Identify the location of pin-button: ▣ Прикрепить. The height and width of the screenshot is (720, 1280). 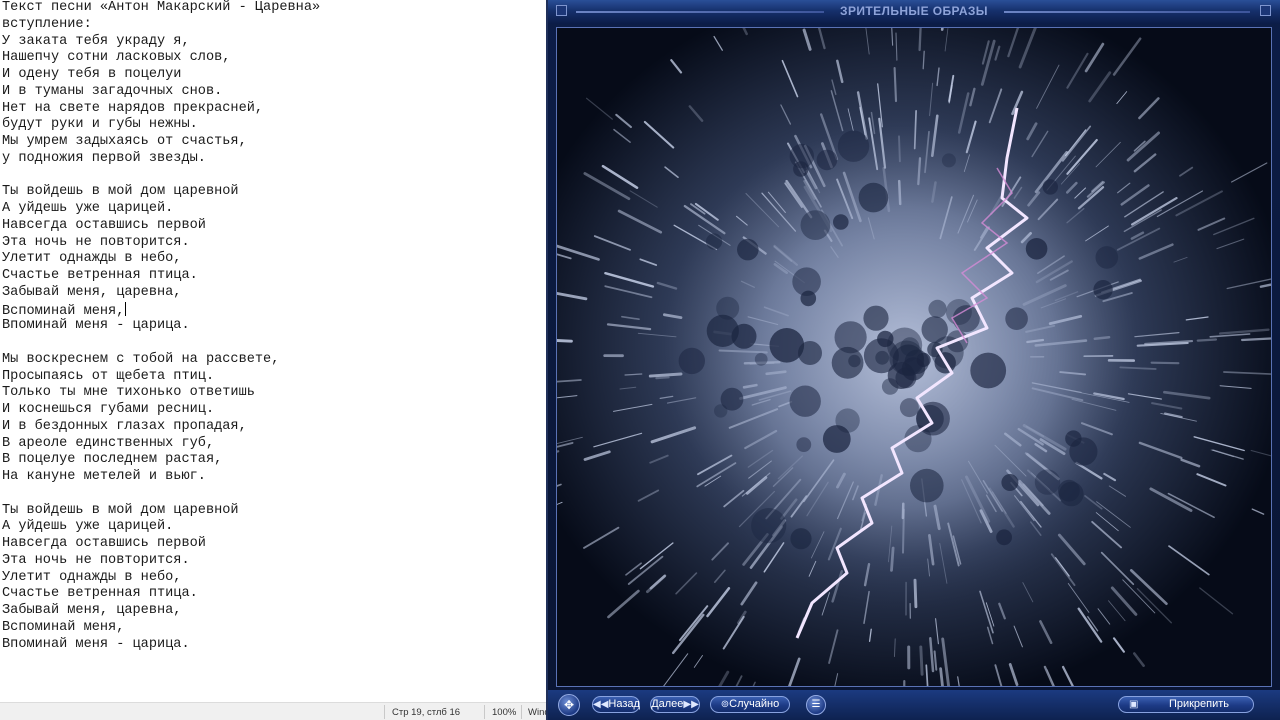
(1186, 704).